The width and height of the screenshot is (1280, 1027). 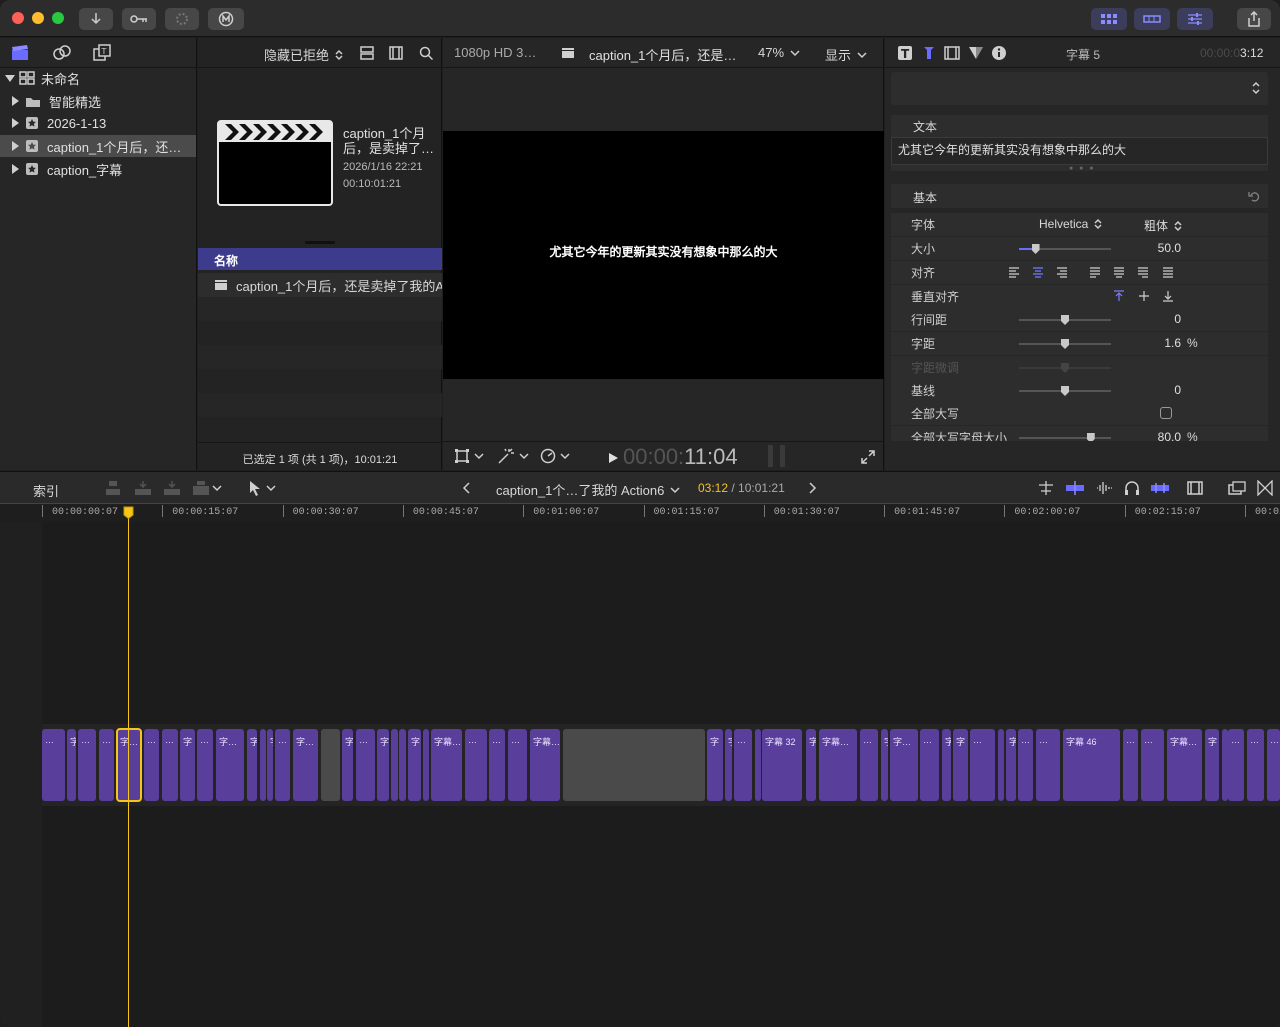 I want to click on baseline-slider, so click(x=1065, y=391).